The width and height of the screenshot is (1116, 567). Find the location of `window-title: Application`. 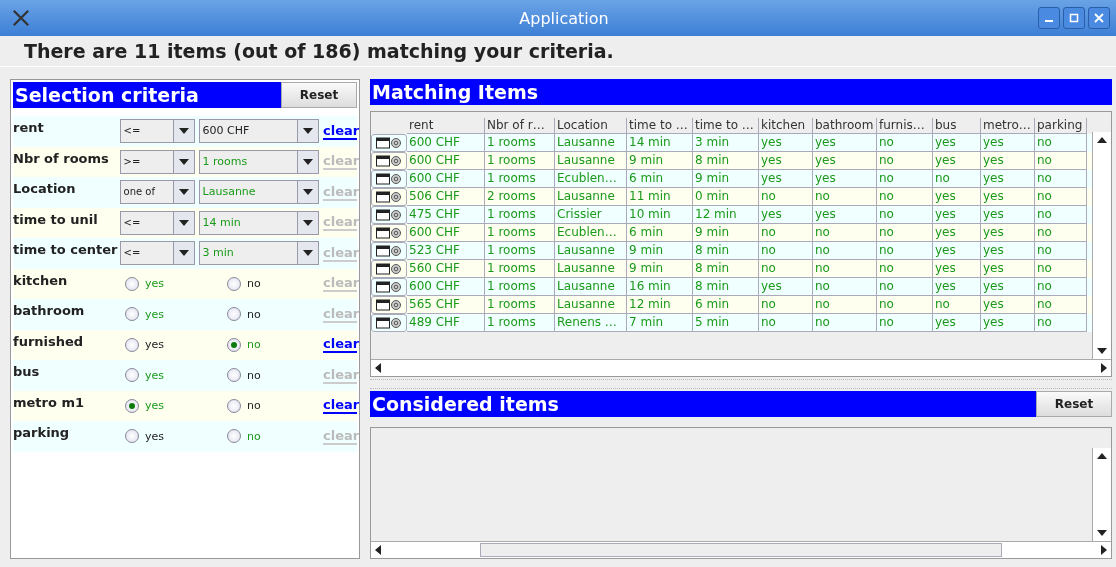

window-title: Application is located at coordinates (564, 18).